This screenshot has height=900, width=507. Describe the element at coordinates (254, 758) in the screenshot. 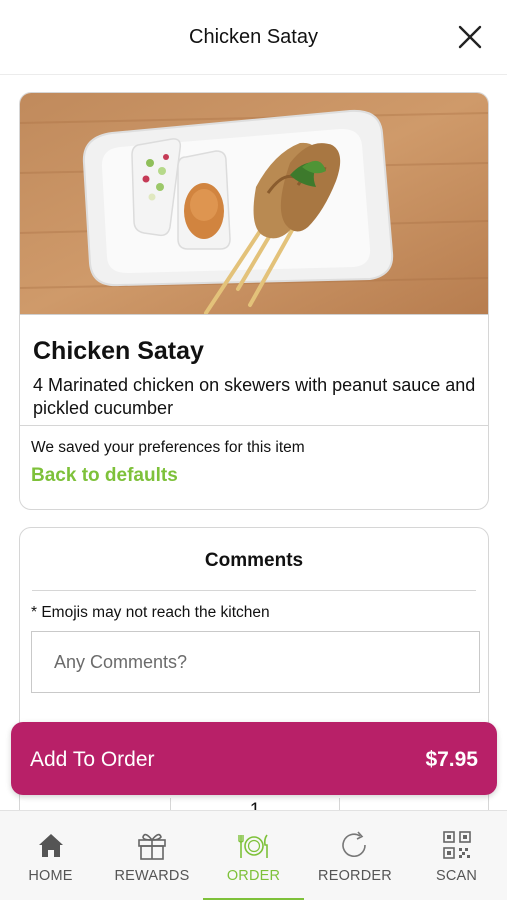

I see `add-to-order-button: Add To Order $7.95` at that location.